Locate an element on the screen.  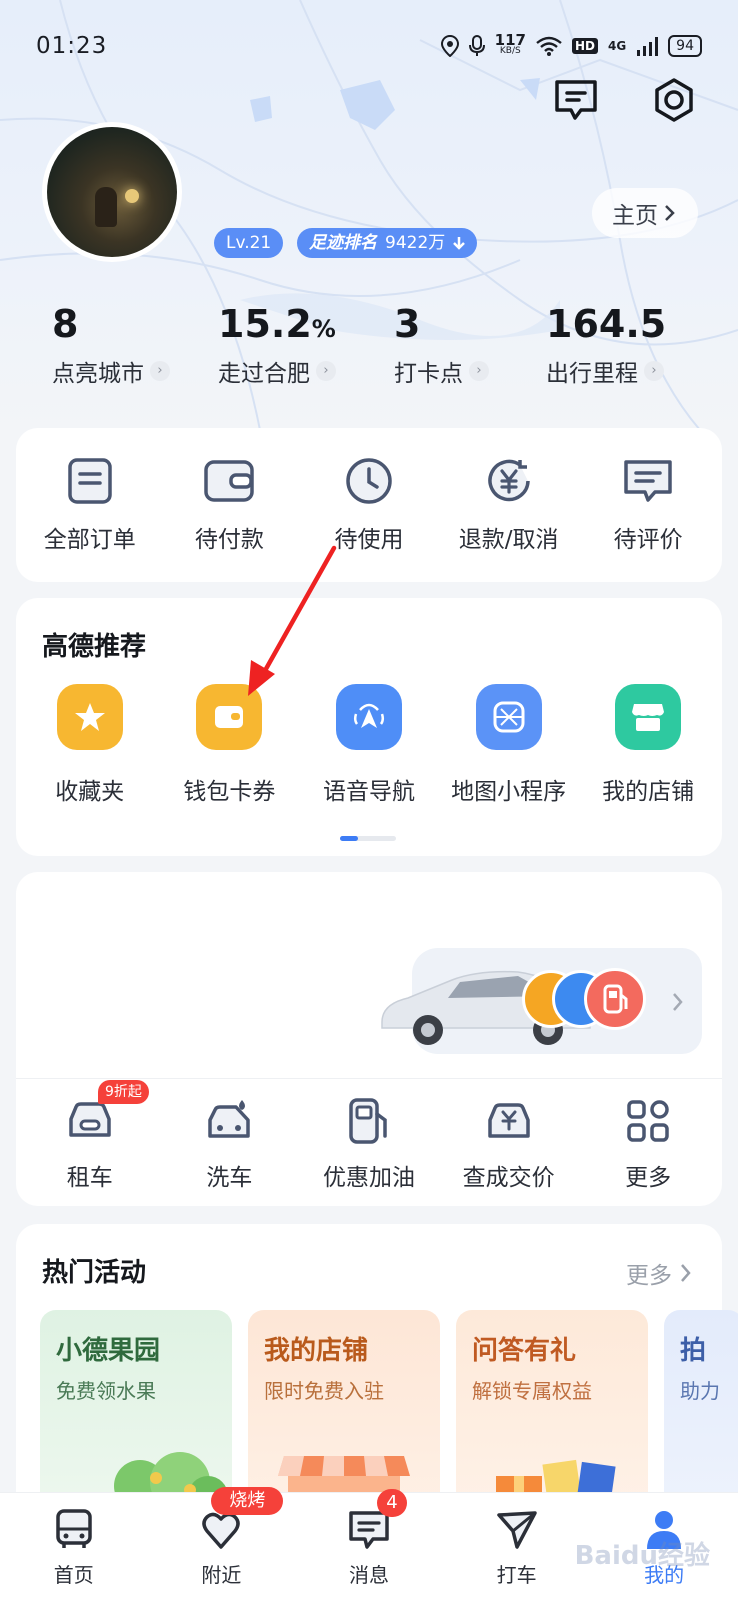
homepage-button: 主页 is located at coordinates (645, 213).